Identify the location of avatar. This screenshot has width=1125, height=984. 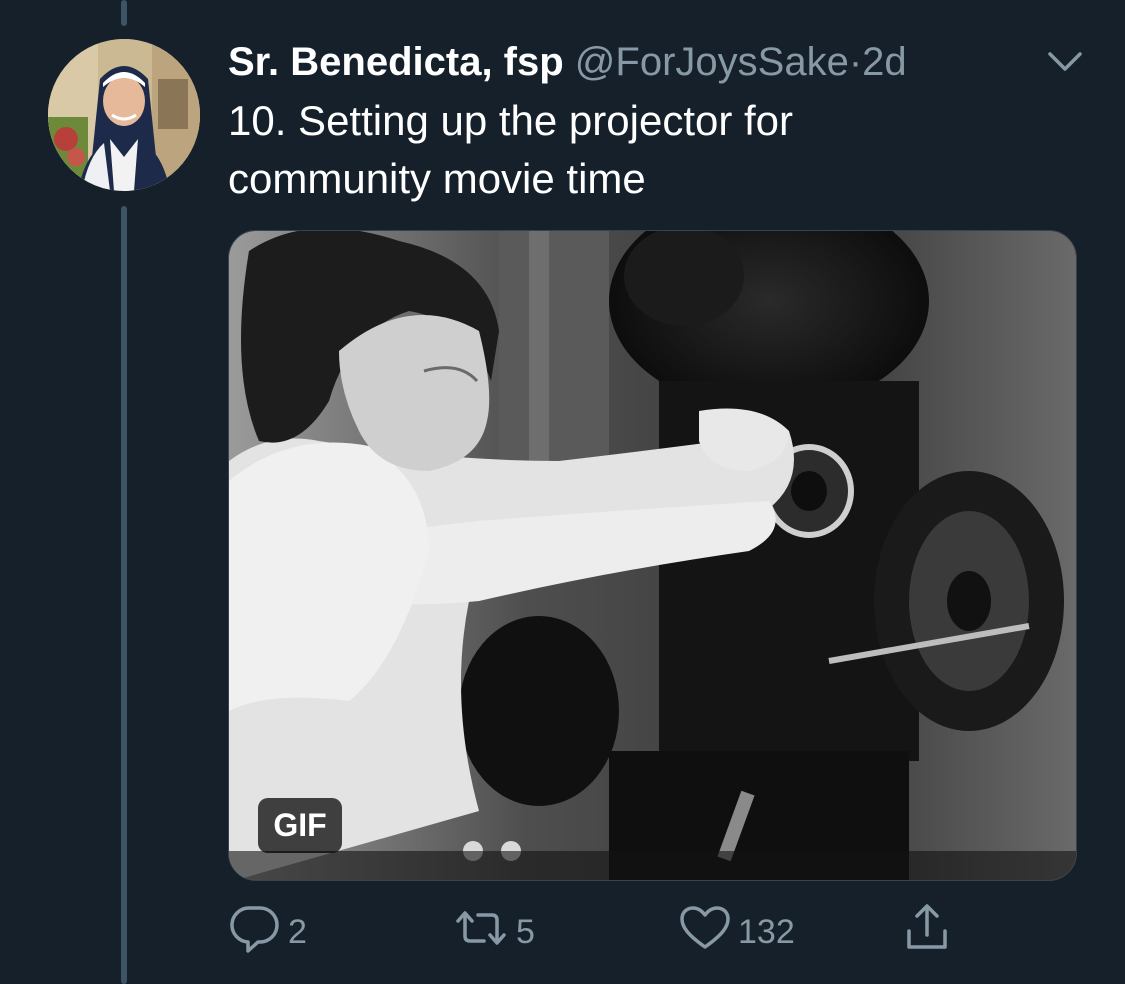
(124, 115).